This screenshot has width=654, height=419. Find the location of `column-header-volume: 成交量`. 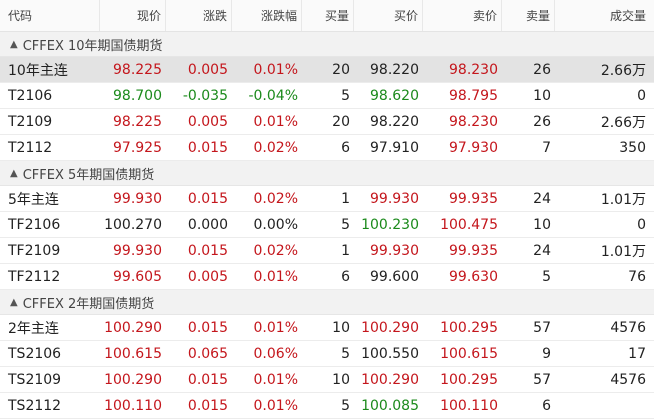

column-header-volume: 成交量 is located at coordinates (604, 15).